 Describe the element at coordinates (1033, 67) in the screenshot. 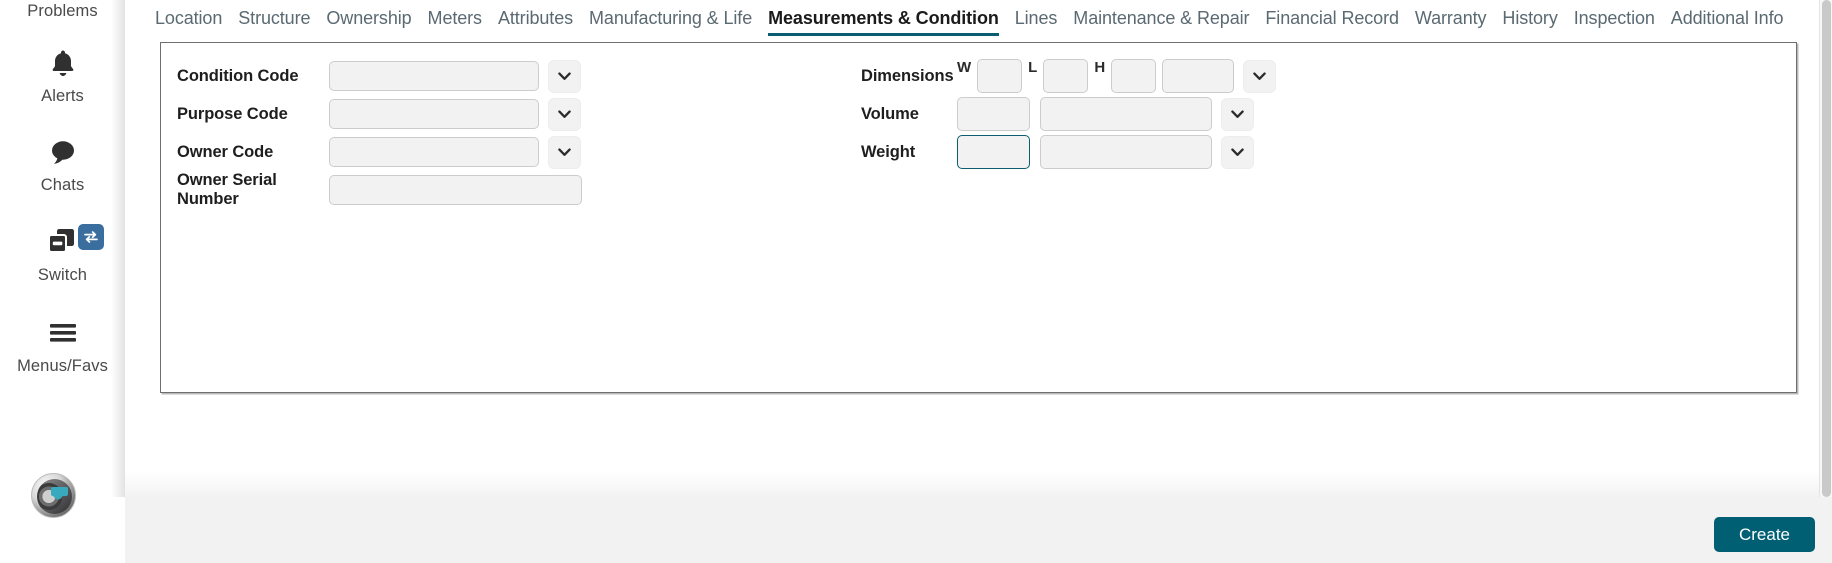

I see `dimension-length-label: L` at that location.